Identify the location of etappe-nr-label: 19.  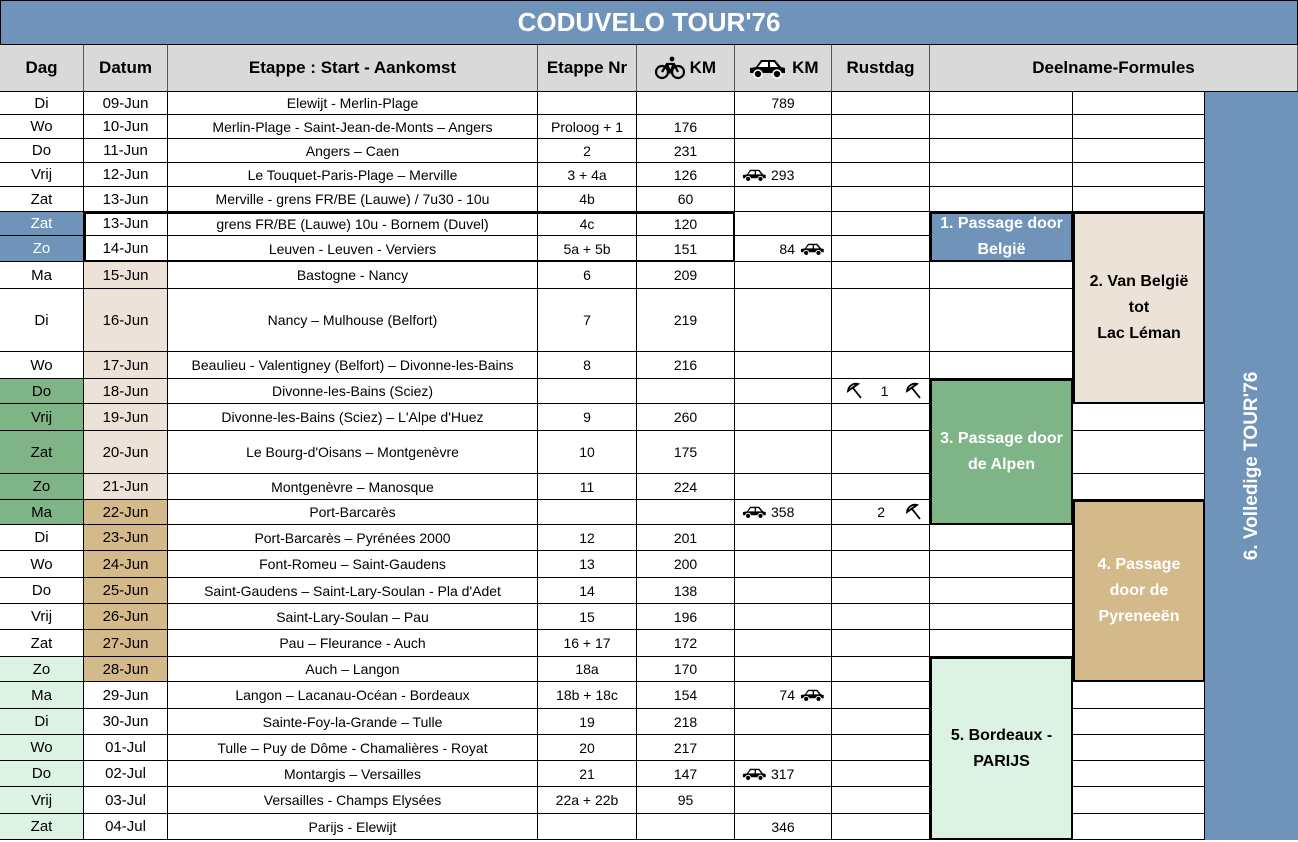
(587, 721).